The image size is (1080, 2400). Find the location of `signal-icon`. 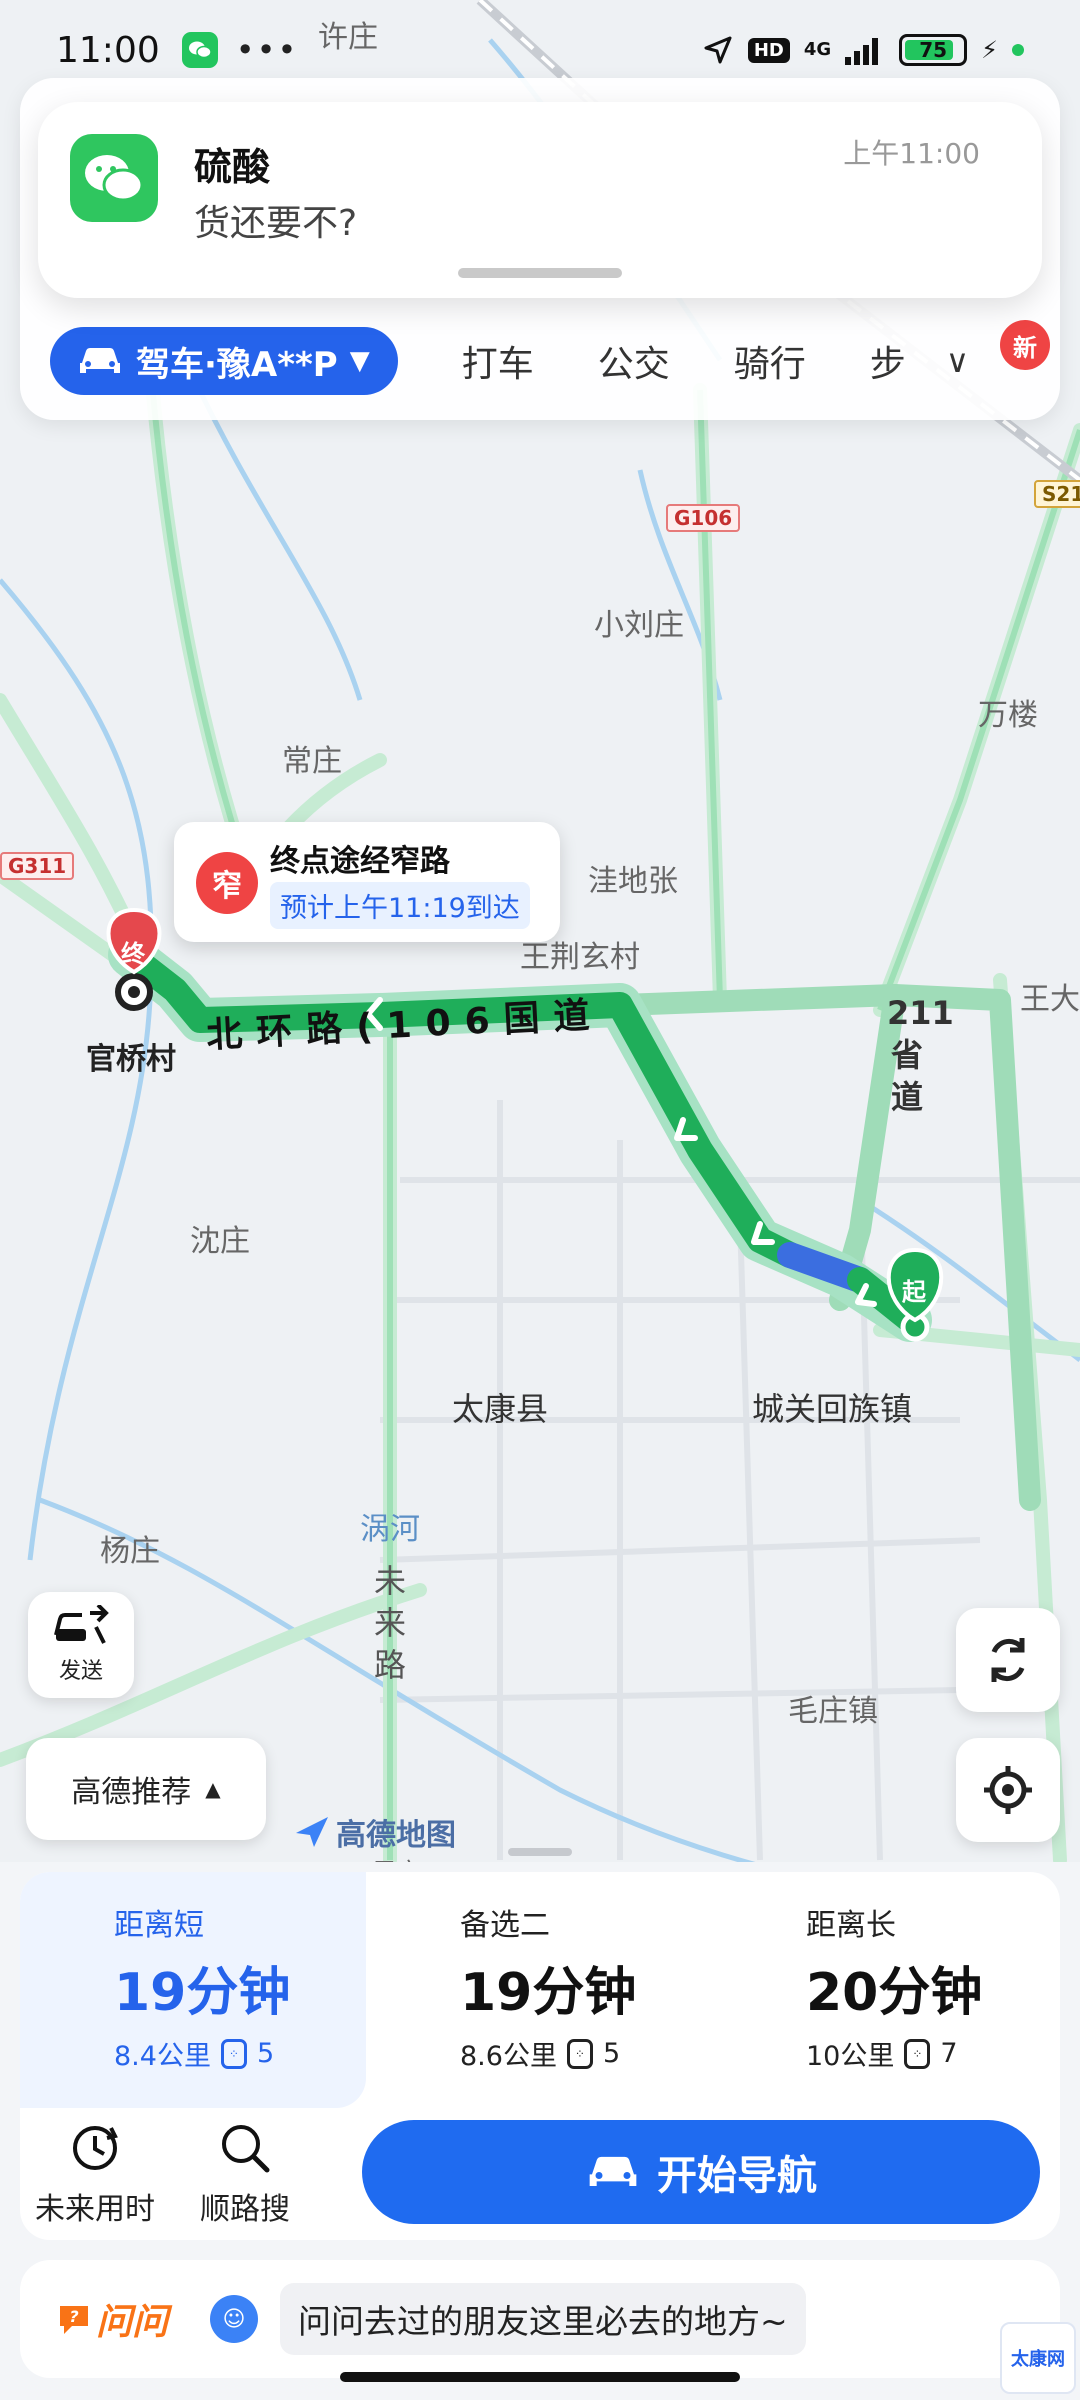

signal-icon is located at coordinates (862, 51).